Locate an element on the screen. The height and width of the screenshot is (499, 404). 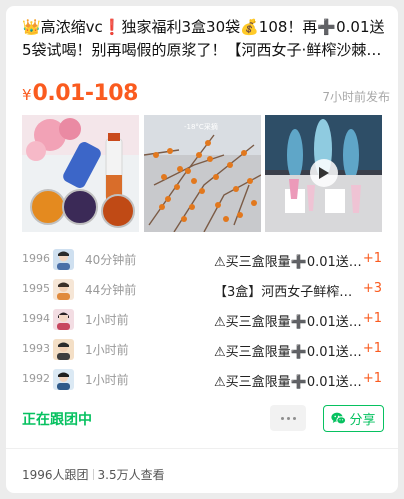
more-button is located at coordinates (288, 418).